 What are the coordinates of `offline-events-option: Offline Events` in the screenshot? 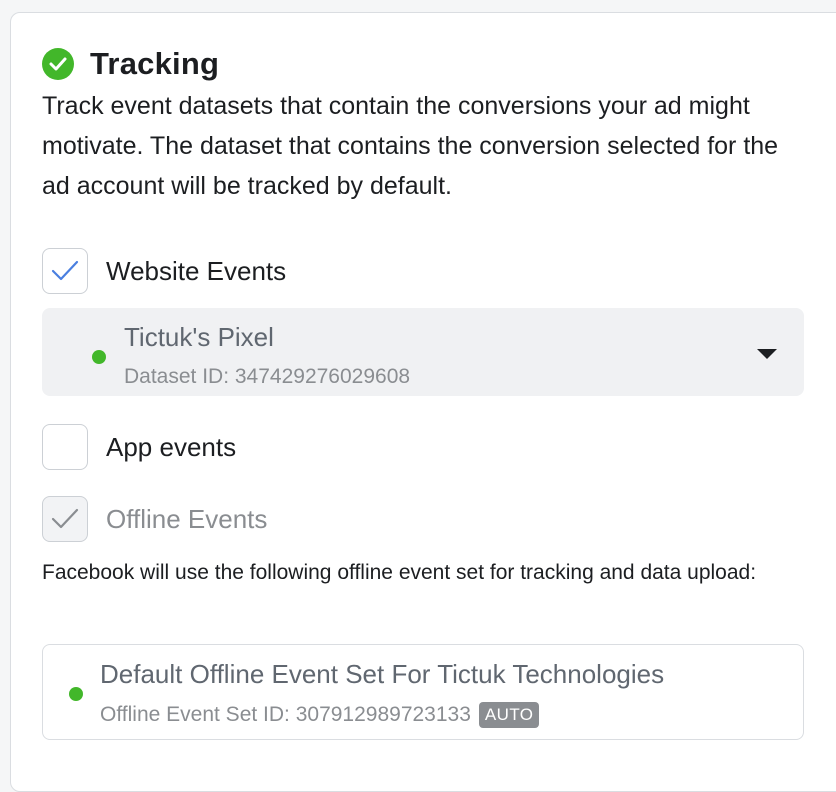 It's located at (154, 519).